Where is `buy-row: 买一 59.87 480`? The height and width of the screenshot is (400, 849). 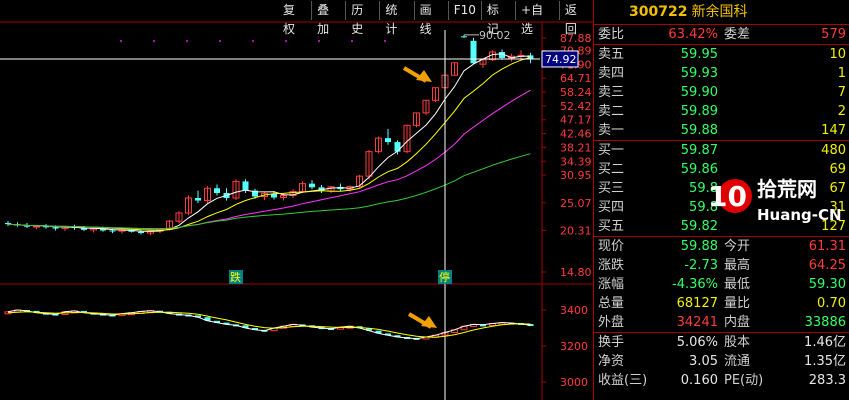
buy-row: 买一 59.87 480 is located at coordinates (721, 150).